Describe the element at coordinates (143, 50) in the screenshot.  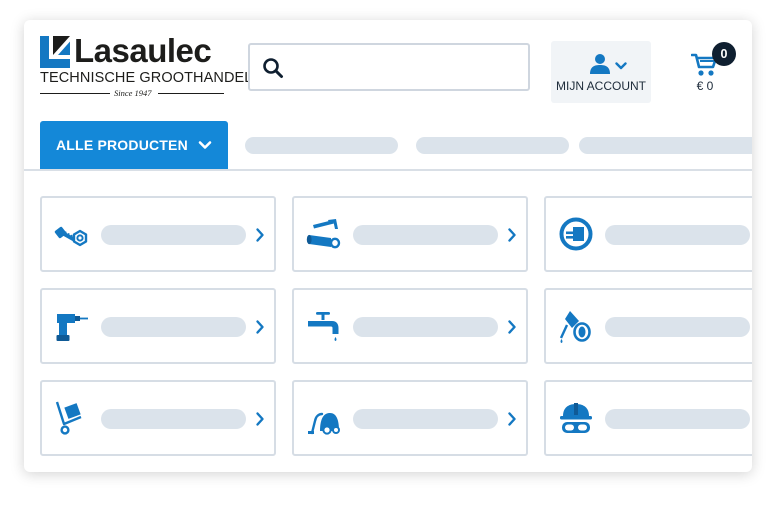
I see `logo-name: Lasaulec` at that location.